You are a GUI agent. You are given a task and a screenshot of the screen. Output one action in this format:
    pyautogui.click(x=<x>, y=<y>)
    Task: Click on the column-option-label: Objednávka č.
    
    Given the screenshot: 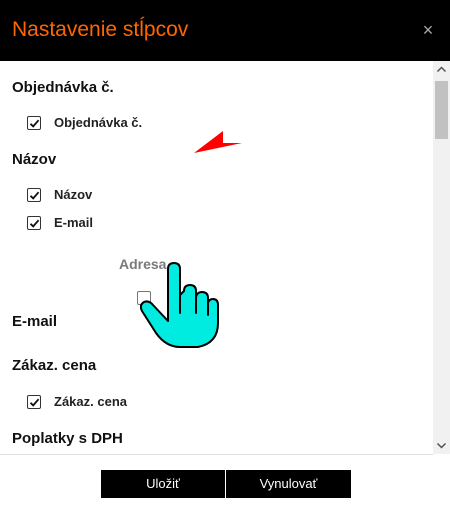 What is the action you would take?
    pyautogui.click(x=98, y=122)
    